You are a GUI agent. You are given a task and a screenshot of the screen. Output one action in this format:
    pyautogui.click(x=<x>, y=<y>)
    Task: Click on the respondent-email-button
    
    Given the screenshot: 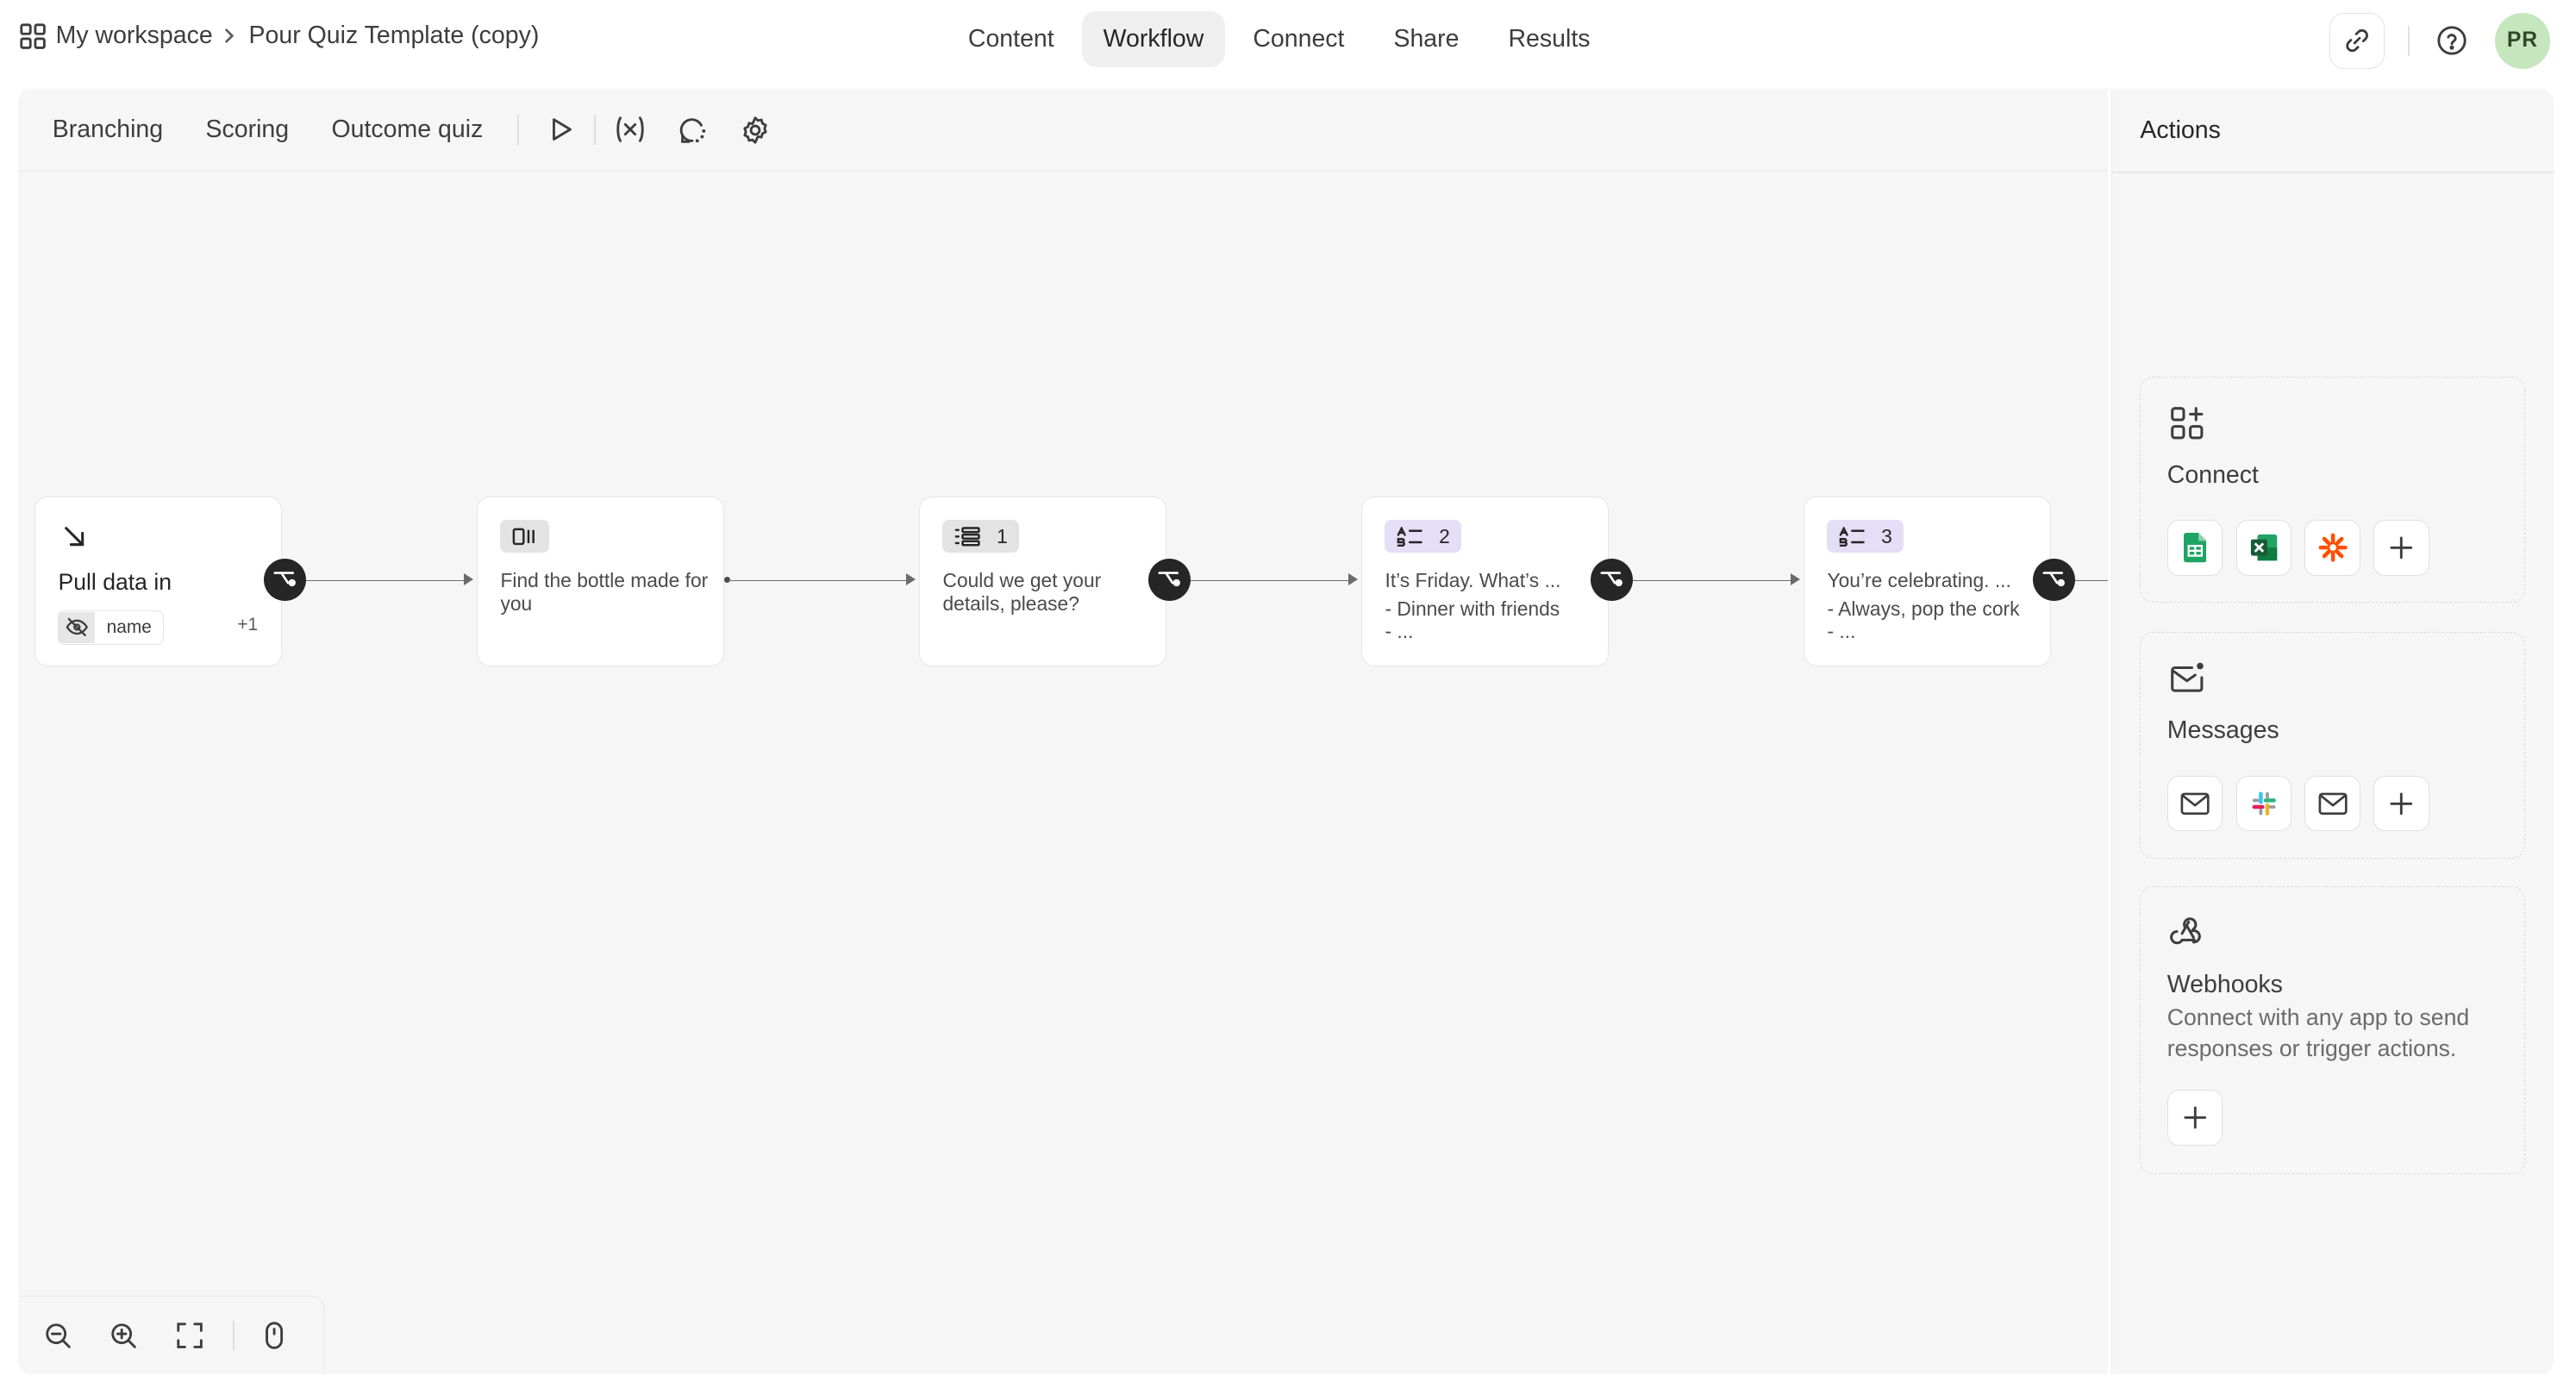 What is the action you would take?
    pyautogui.click(x=2332, y=804)
    